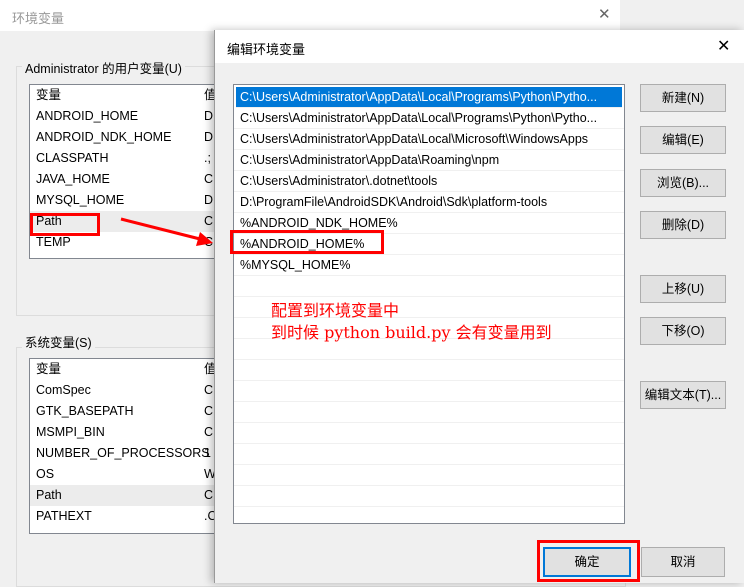 The height and width of the screenshot is (587, 744). What do you see at coordinates (166, 231) in the screenshot?
I see `red-arrow` at bounding box center [166, 231].